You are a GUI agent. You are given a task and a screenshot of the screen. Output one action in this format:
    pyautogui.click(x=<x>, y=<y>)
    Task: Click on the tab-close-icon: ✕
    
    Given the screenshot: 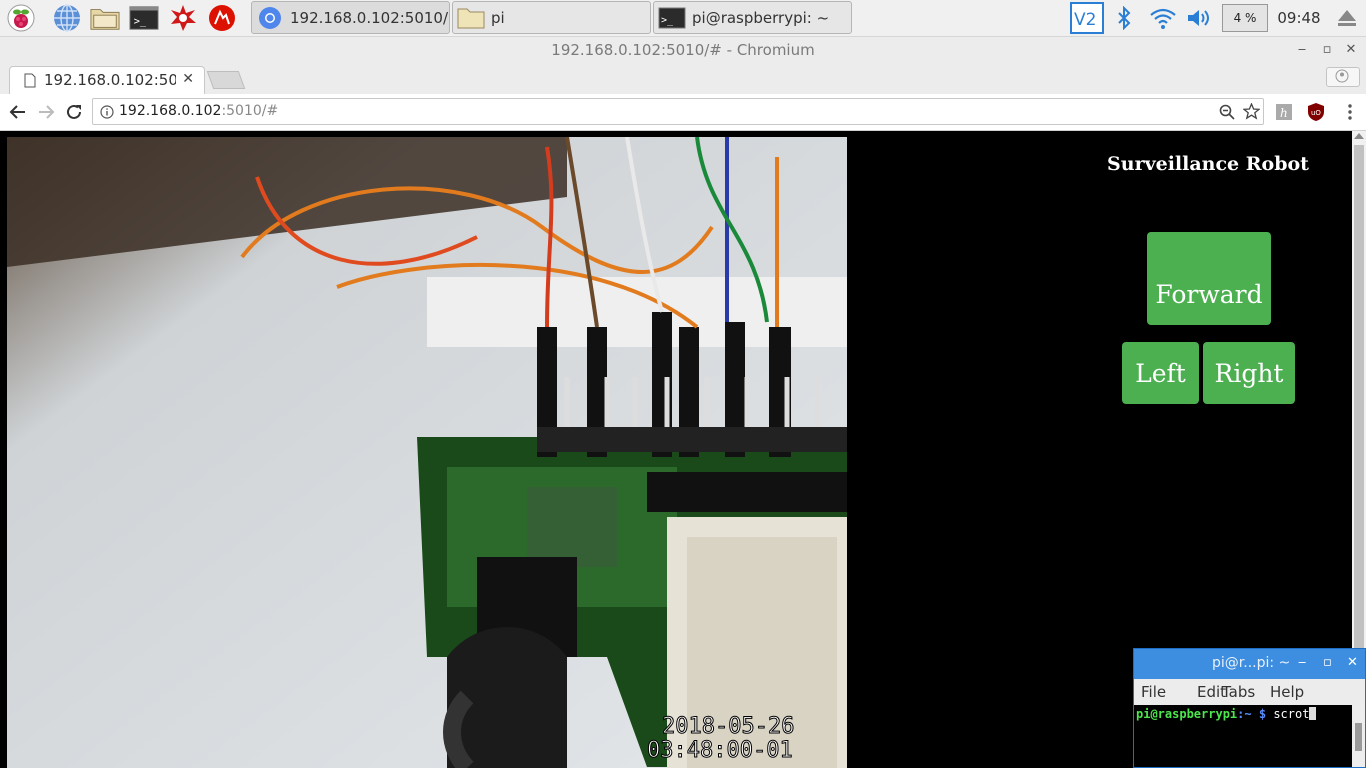 What is the action you would take?
    pyautogui.click(x=188, y=79)
    